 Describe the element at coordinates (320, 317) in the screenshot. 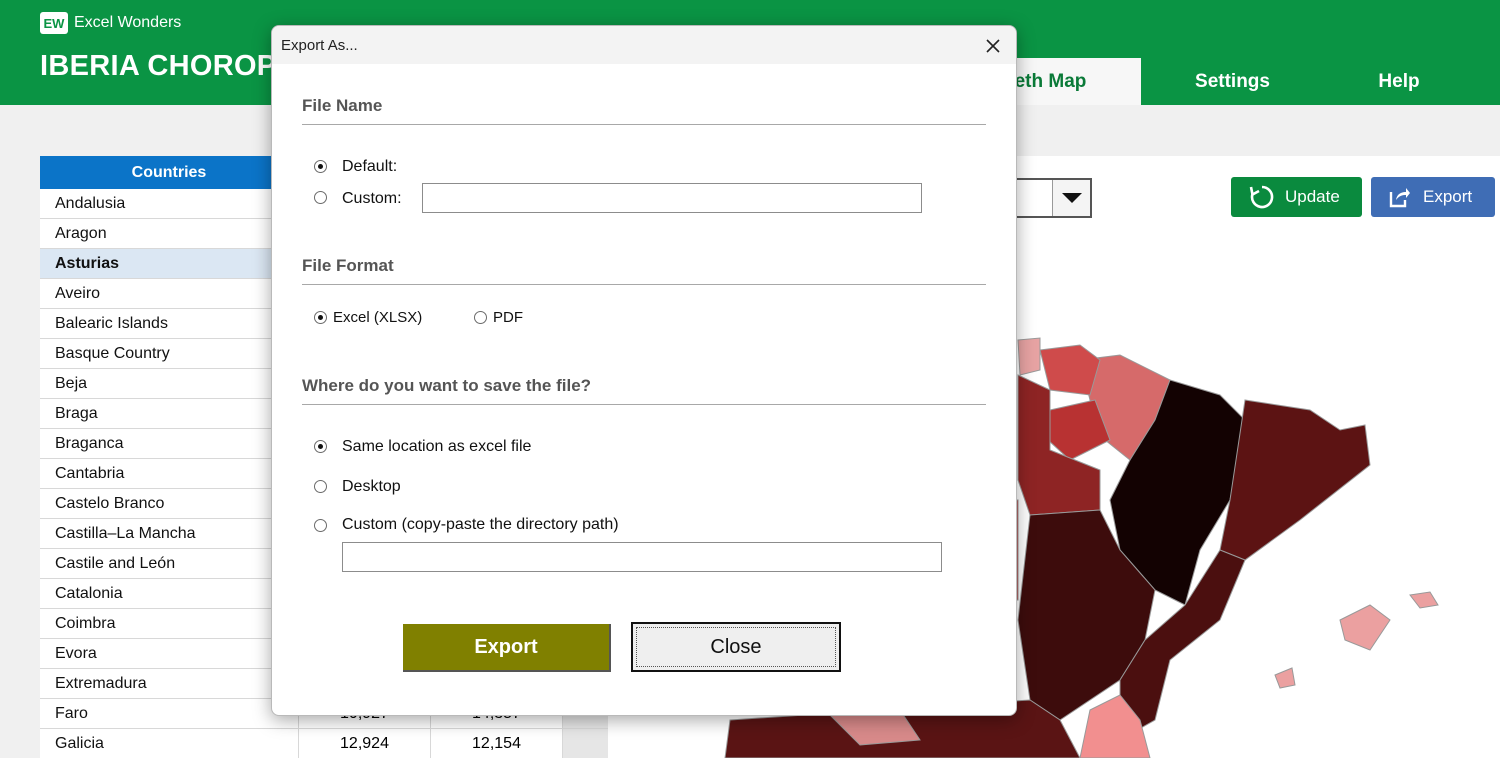

I see `excel-format-radio` at that location.